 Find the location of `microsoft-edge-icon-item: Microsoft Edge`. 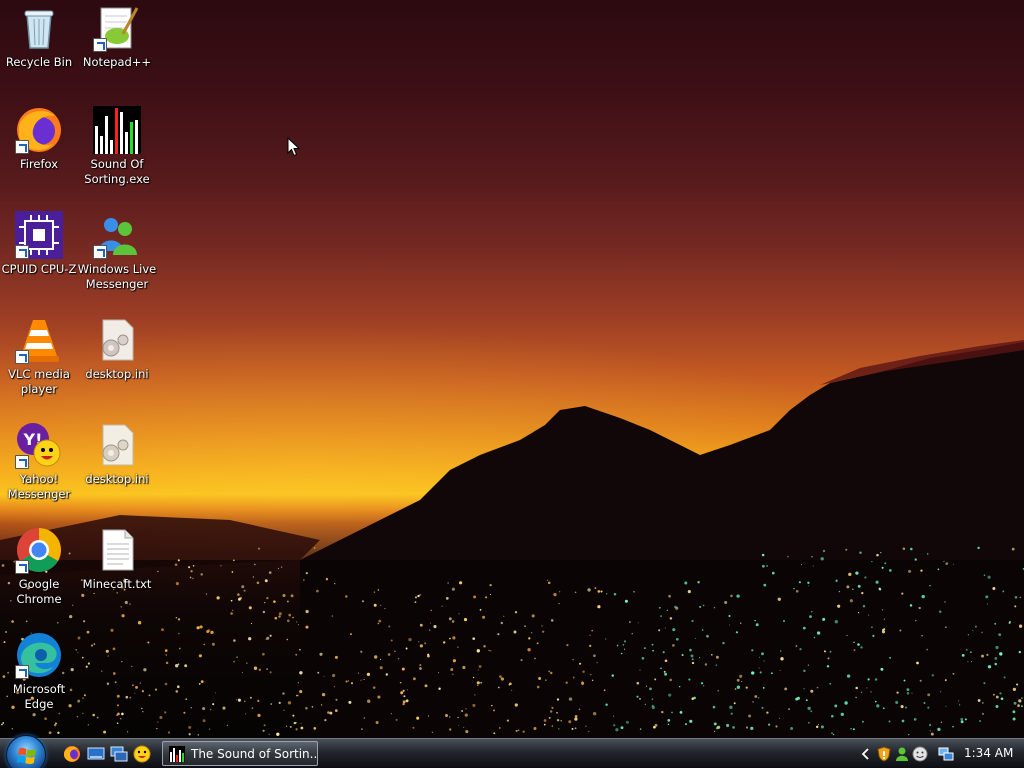

microsoft-edge-icon-item: Microsoft Edge is located at coordinates (39, 671).